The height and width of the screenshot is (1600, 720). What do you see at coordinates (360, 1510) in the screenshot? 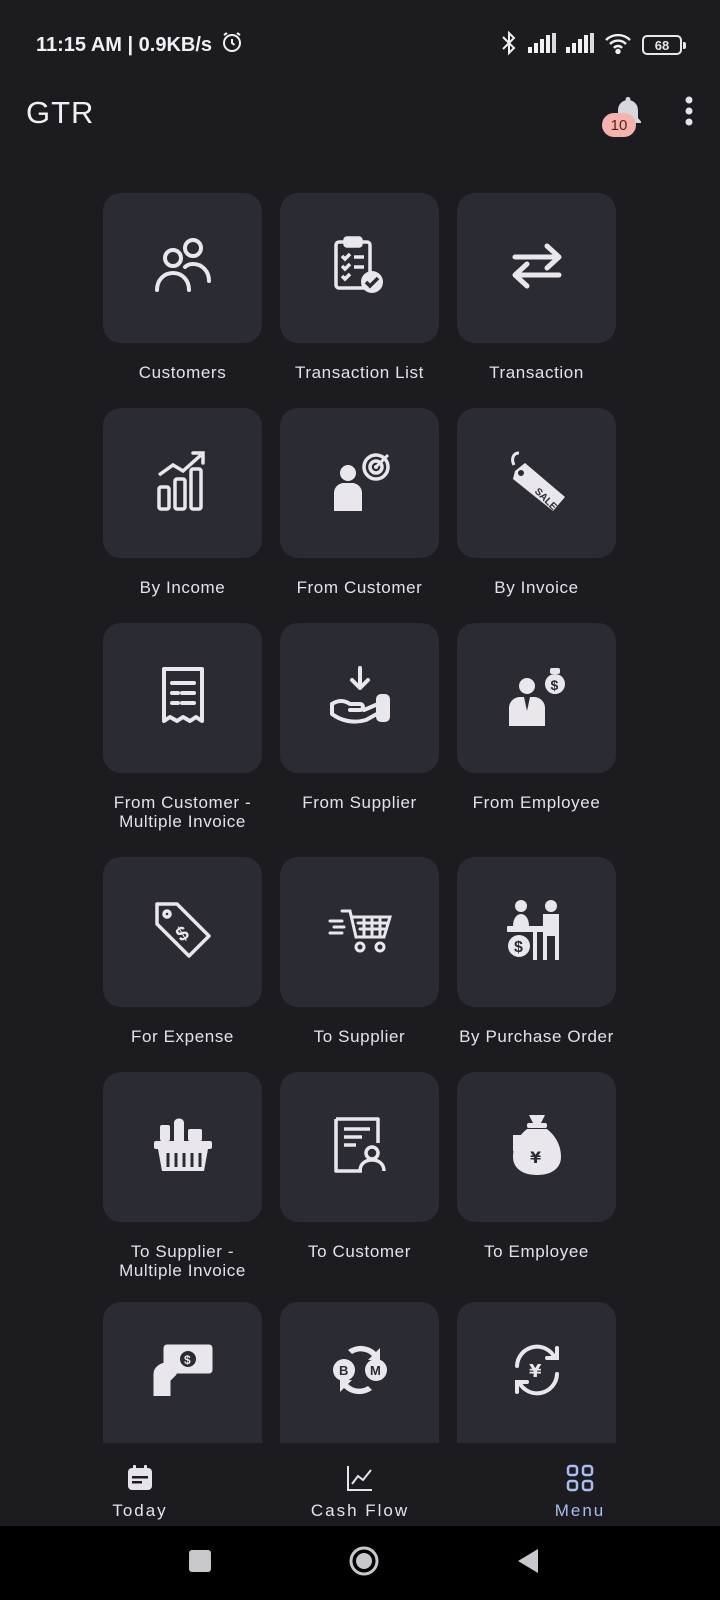
I see `nav-cash-flow-label: Cash Flow` at bounding box center [360, 1510].